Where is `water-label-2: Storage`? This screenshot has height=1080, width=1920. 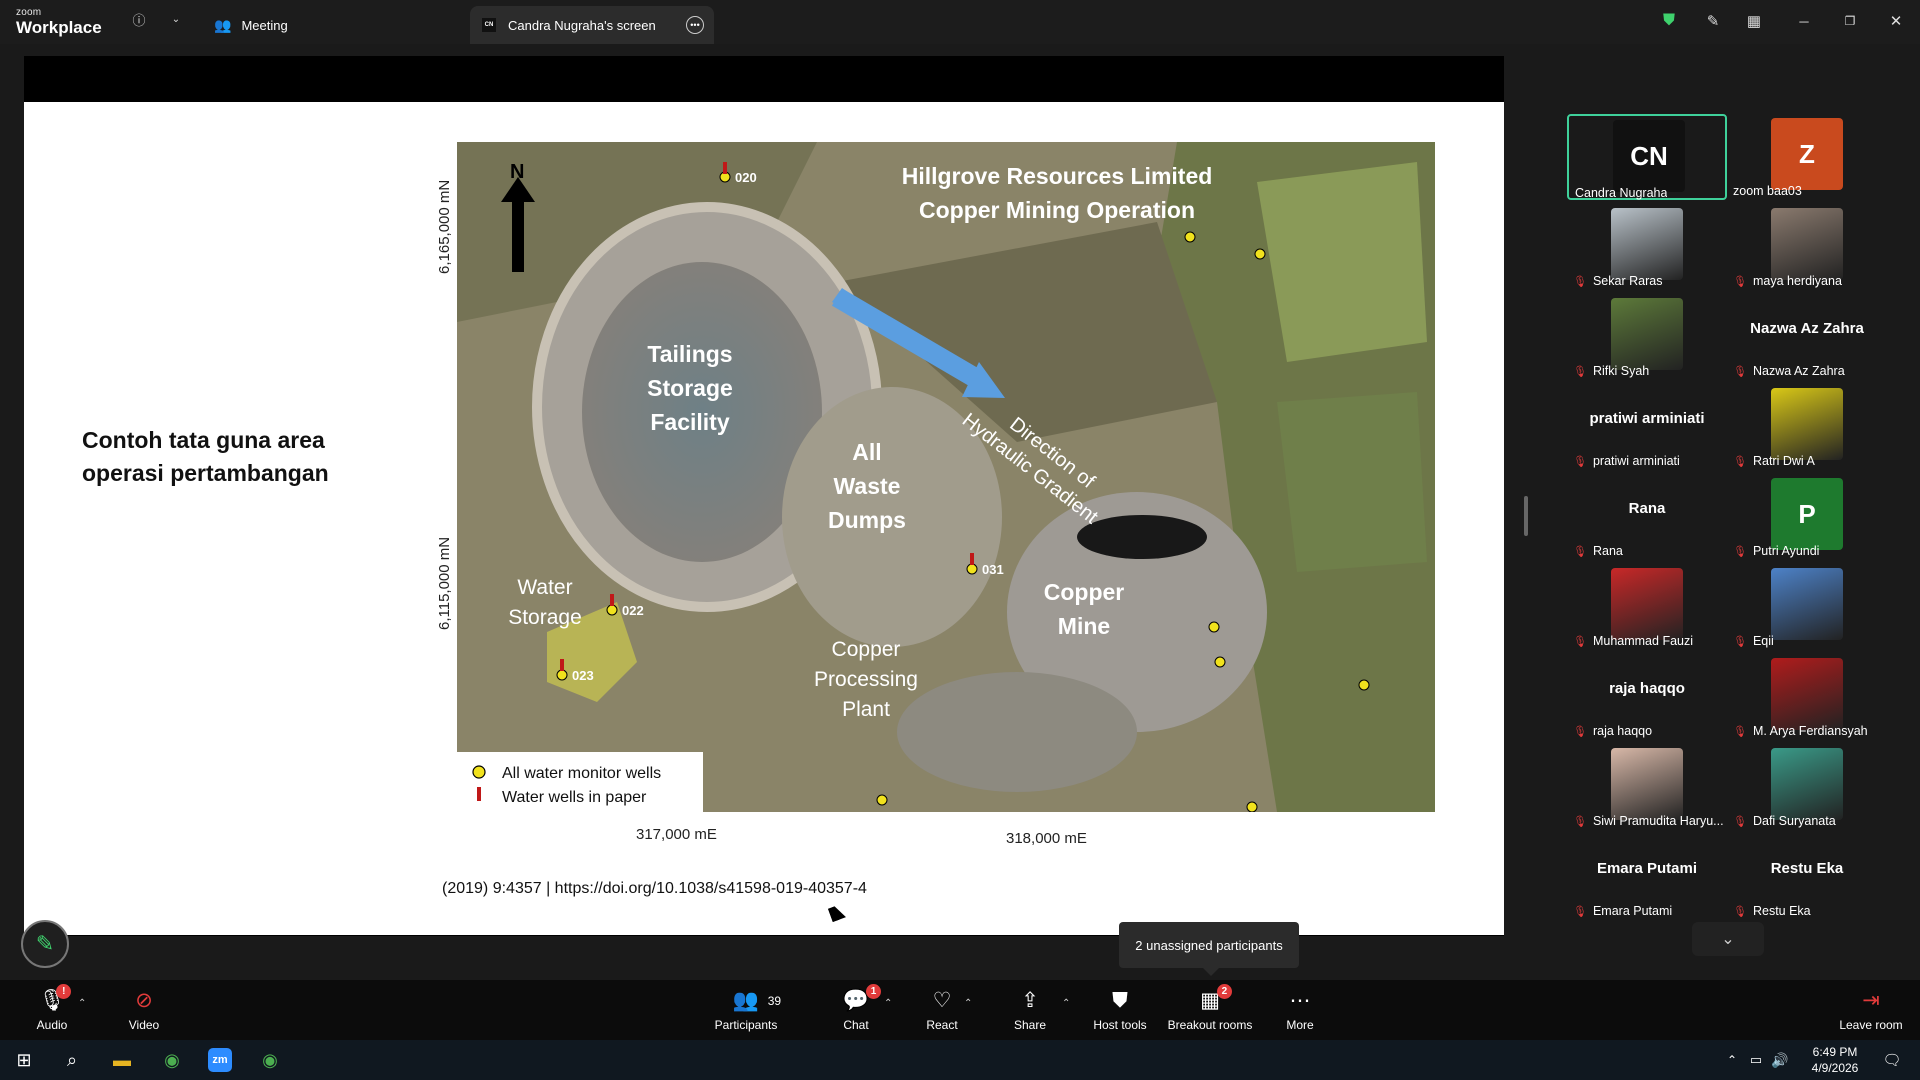 water-label-2: Storage is located at coordinates (545, 617).